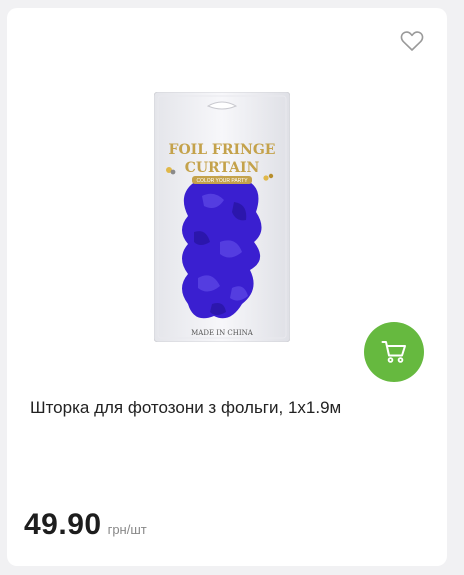 This screenshot has height=575, width=464. What do you see at coordinates (222, 181) in the screenshot?
I see `package-tagline: COLOR YOUR PARTY` at bounding box center [222, 181].